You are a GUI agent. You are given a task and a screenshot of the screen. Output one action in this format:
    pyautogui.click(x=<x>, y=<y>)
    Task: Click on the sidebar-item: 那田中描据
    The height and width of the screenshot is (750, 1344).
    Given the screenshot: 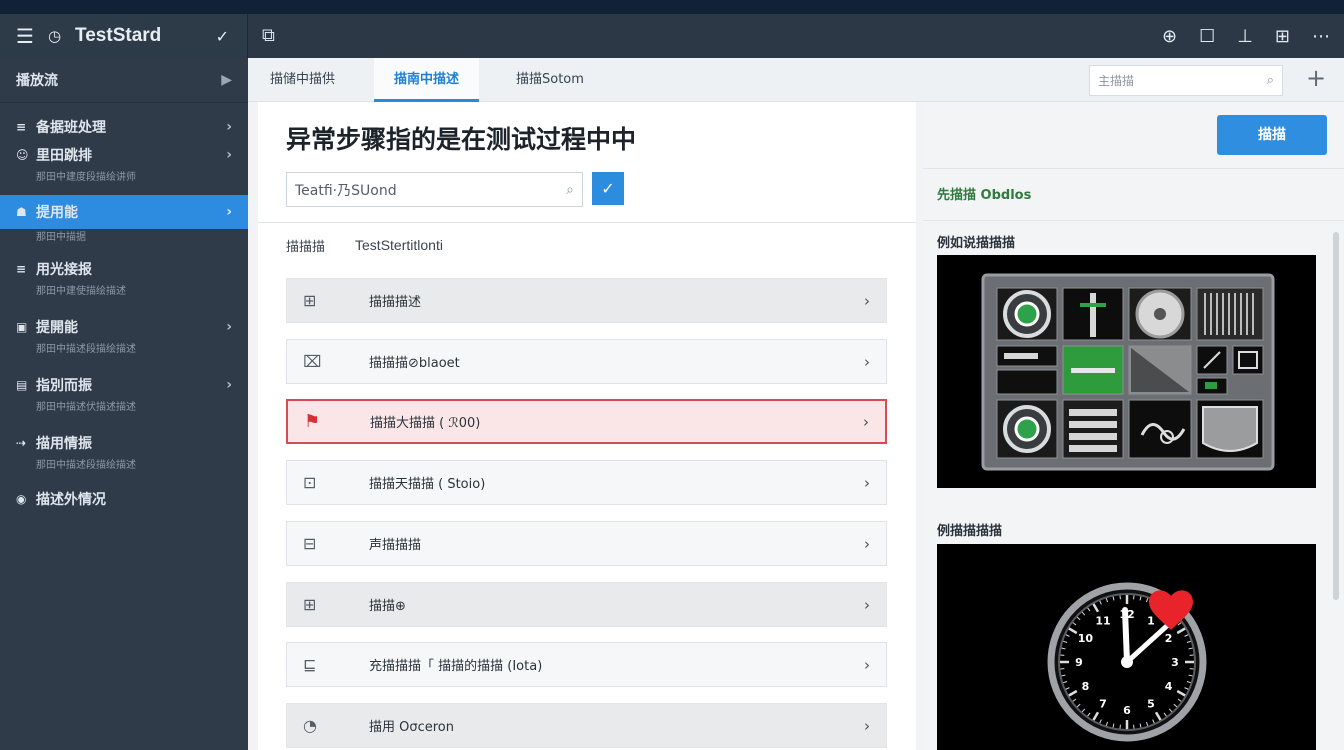 What is the action you would take?
    pyautogui.click(x=124, y=242)
    